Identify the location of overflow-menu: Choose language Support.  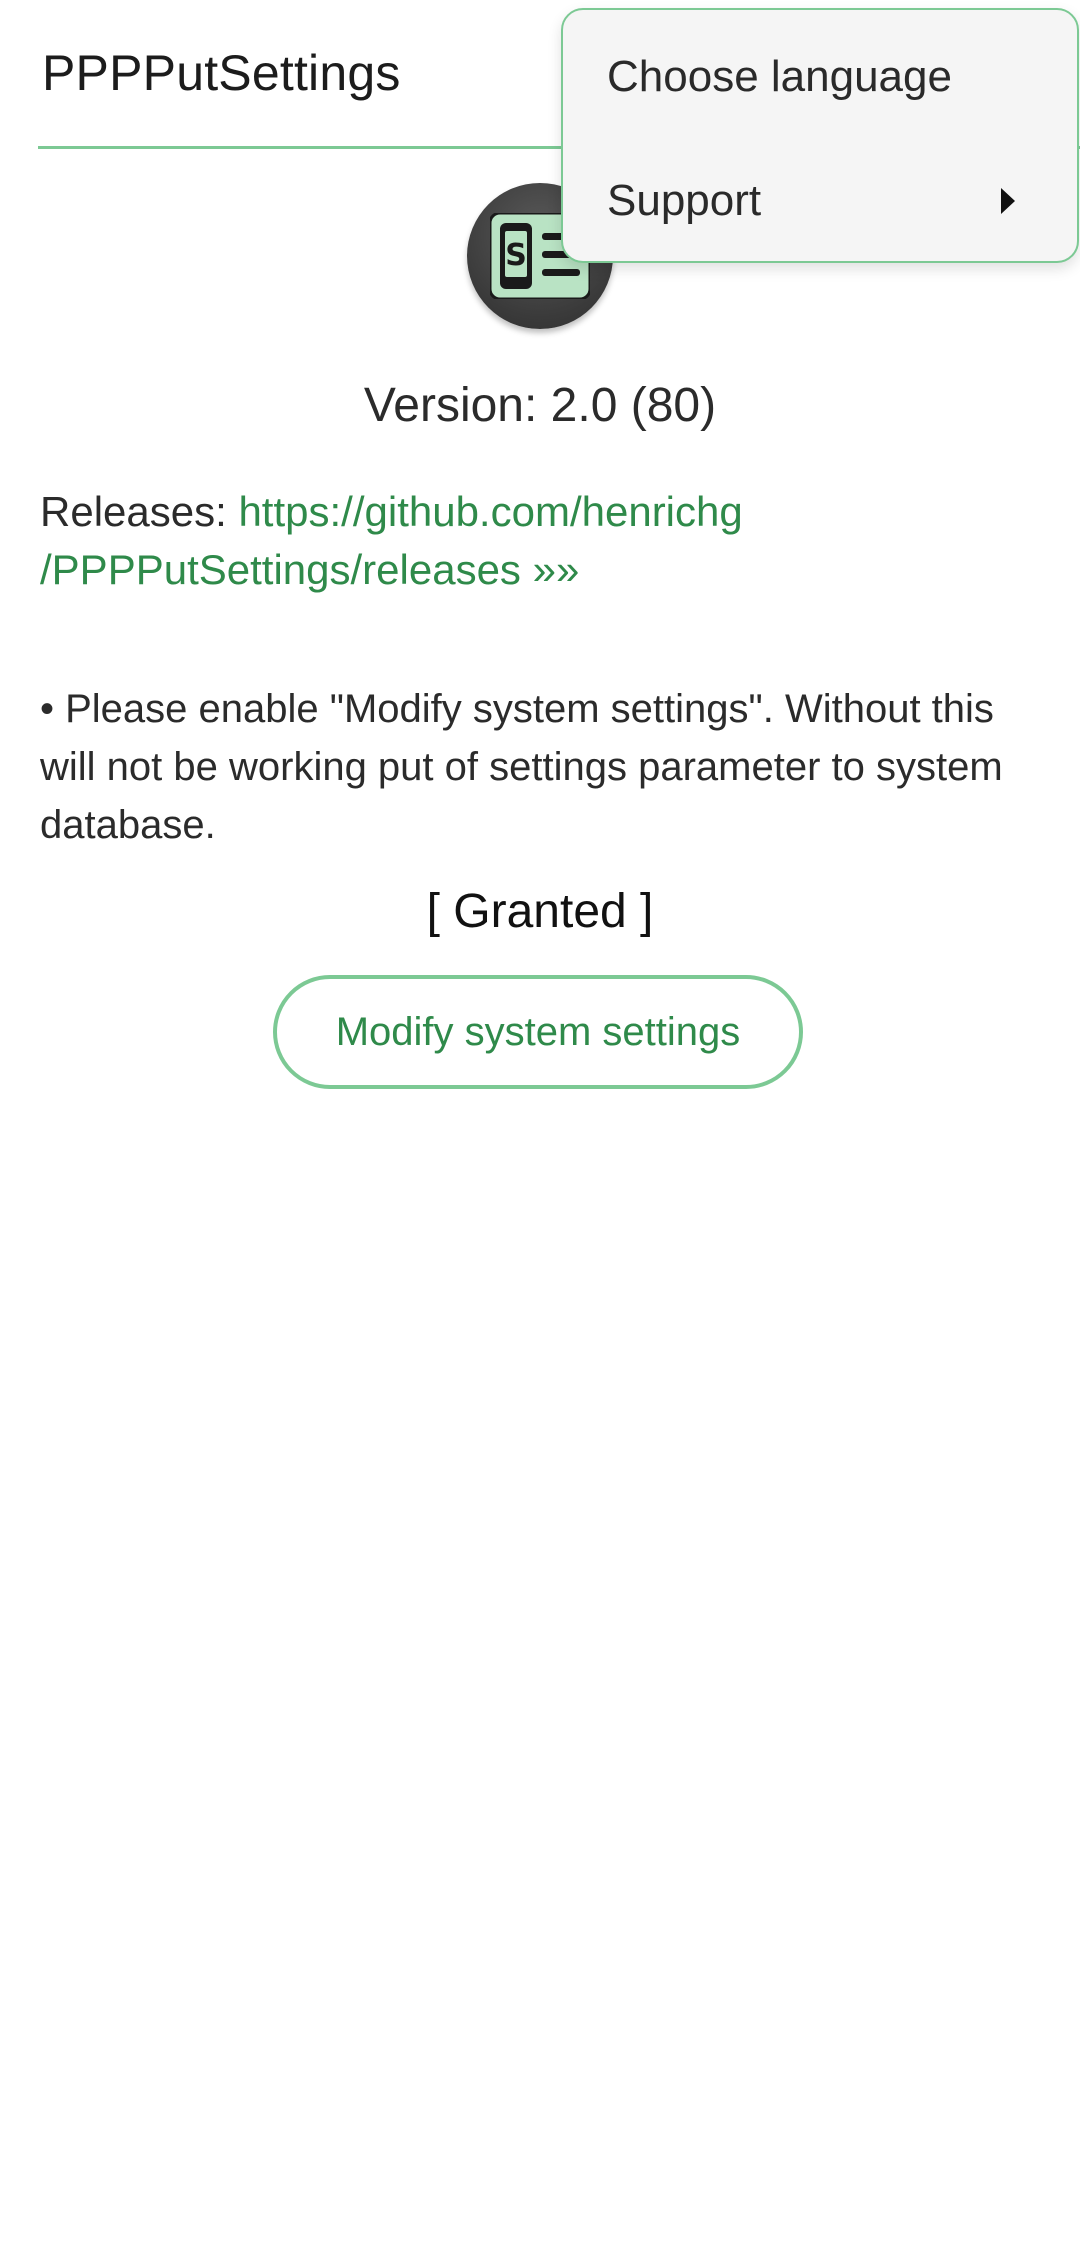
(820, 135).